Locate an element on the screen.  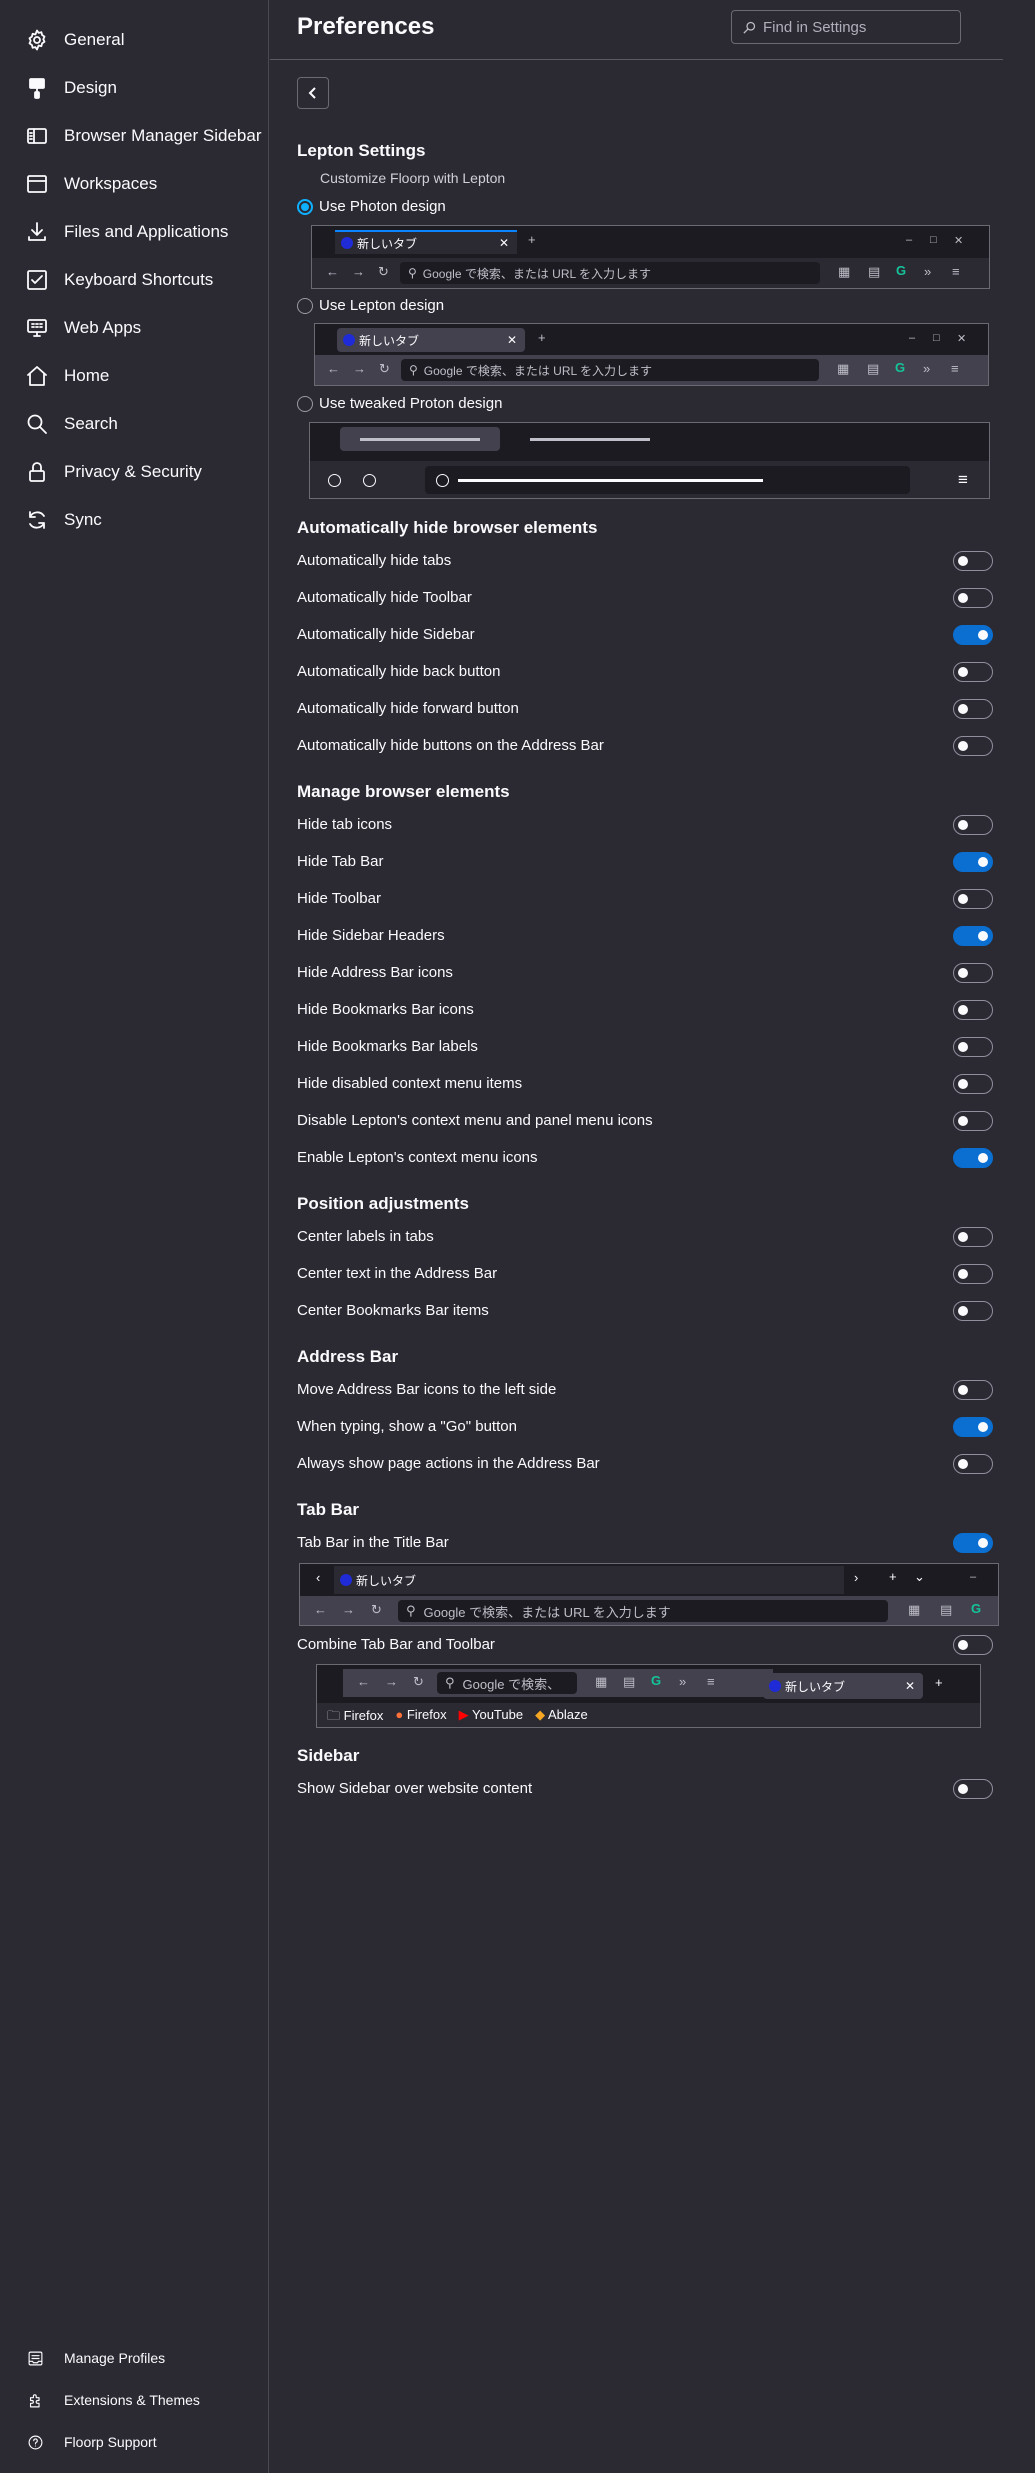
search-box is located at coordinates (846, 27).